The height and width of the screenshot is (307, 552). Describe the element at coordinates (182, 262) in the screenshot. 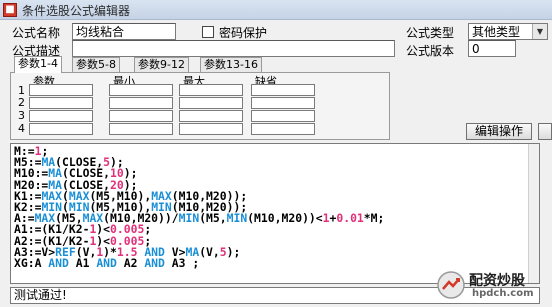

I see `code-token: A3 ;` at that location.